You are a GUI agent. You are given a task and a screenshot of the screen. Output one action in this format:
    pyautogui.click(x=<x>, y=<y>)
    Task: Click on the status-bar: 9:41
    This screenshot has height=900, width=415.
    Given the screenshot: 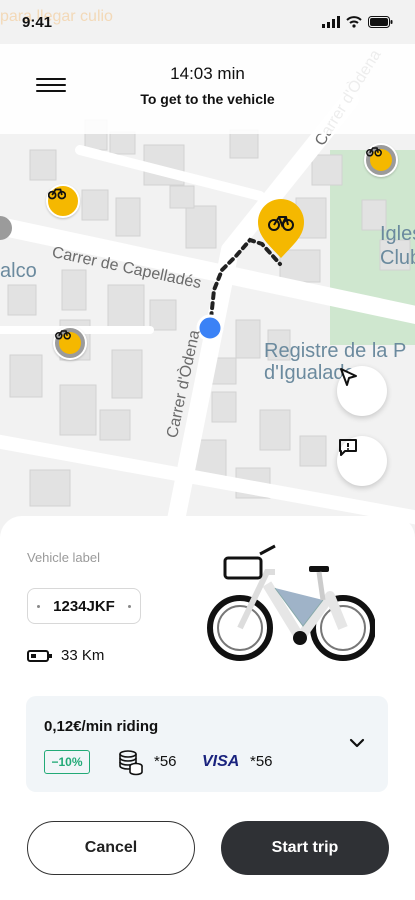 What is the action you would take?
    pyautogui.click(x=207, y=22)
    